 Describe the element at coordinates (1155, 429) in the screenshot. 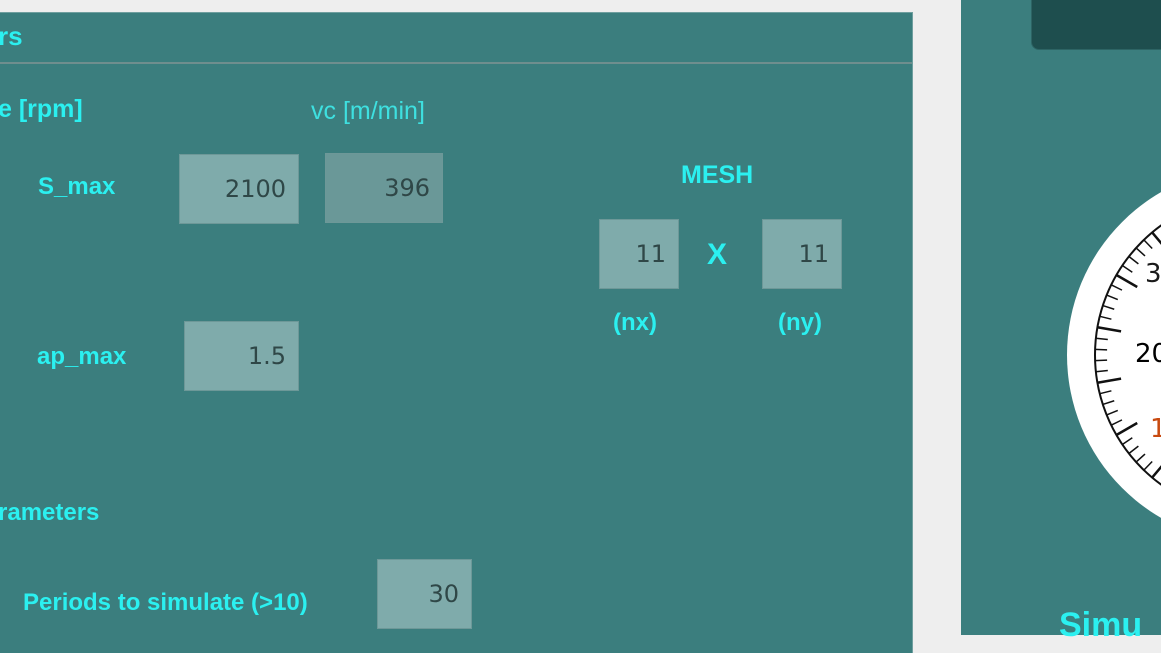

I see `gauge-tick-label: 1` at that location.